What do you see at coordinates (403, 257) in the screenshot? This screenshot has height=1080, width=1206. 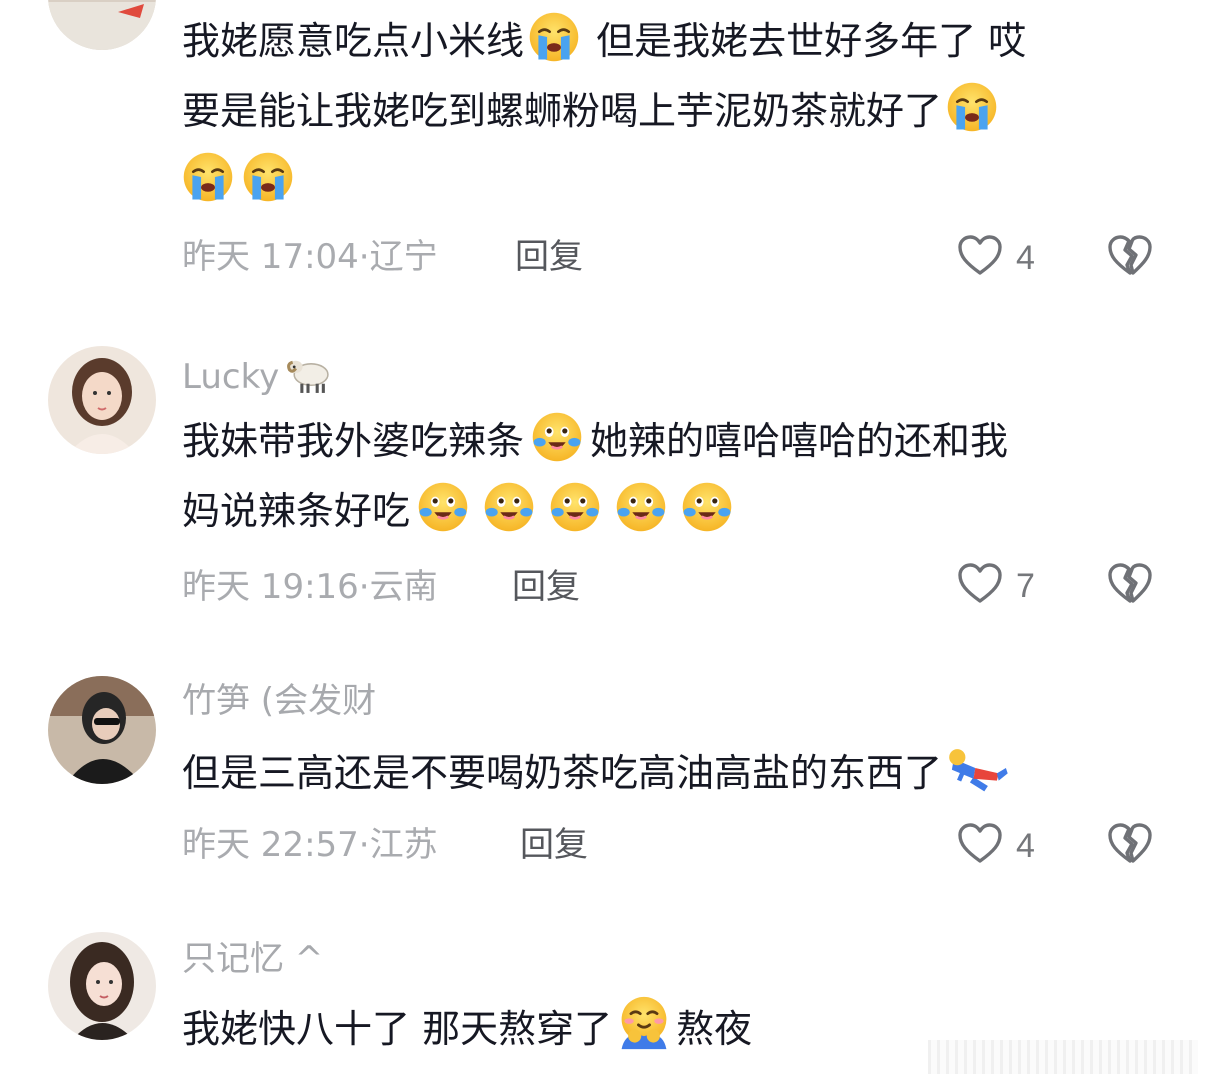 I see `comment-location: 辽宁` at bounding box center [403, 257].